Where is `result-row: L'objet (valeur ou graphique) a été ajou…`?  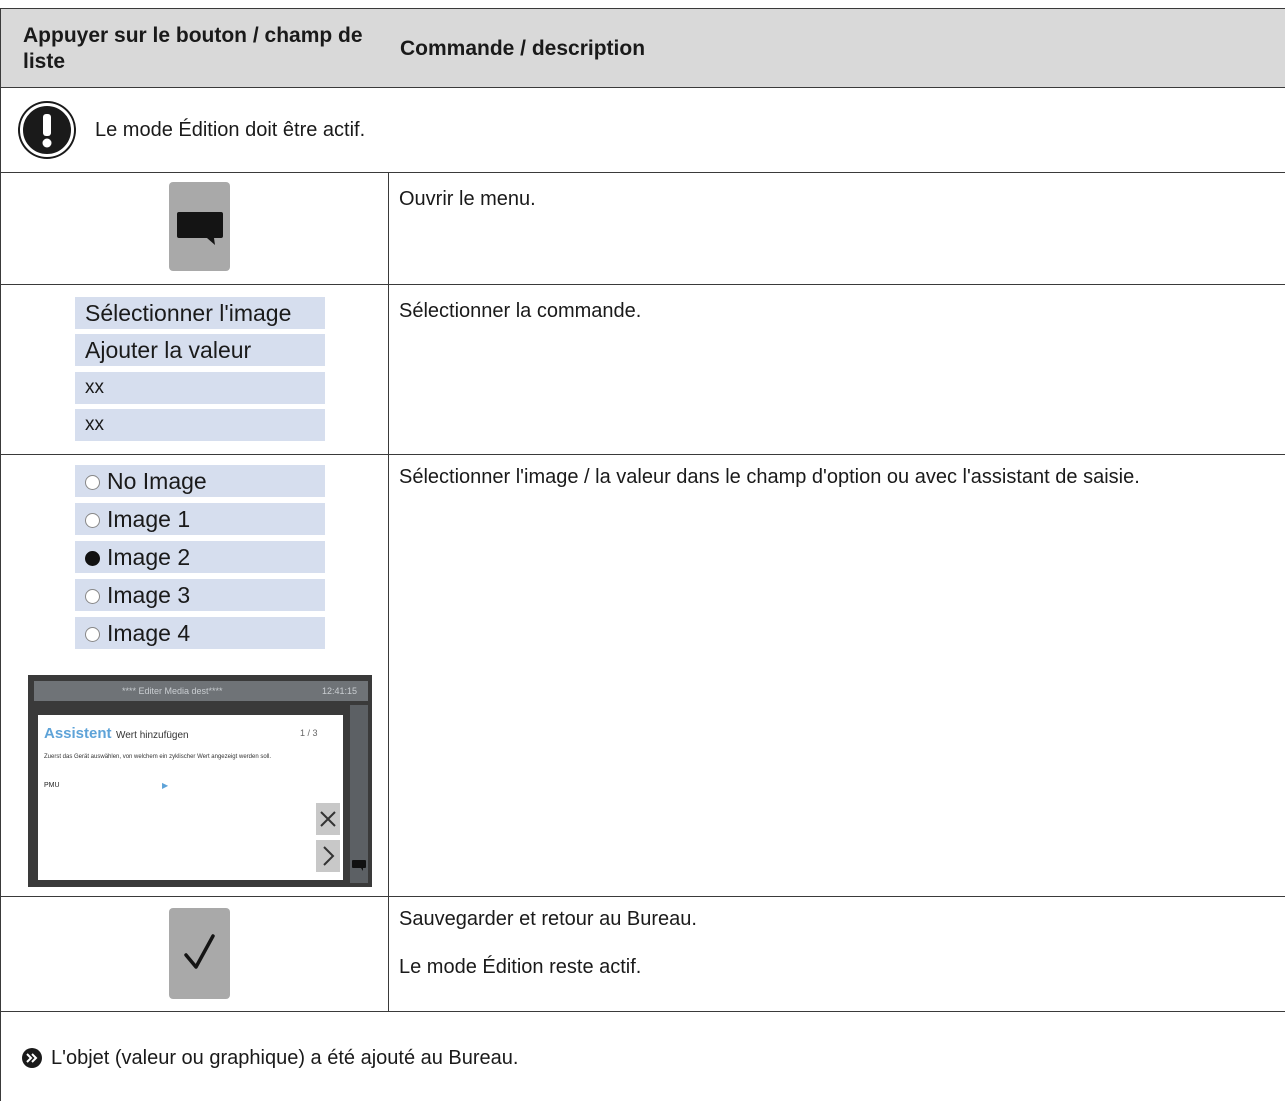
result-row: L'objet (valeur ou graphique) a été ajou… is located at coordinates (642, 1056).